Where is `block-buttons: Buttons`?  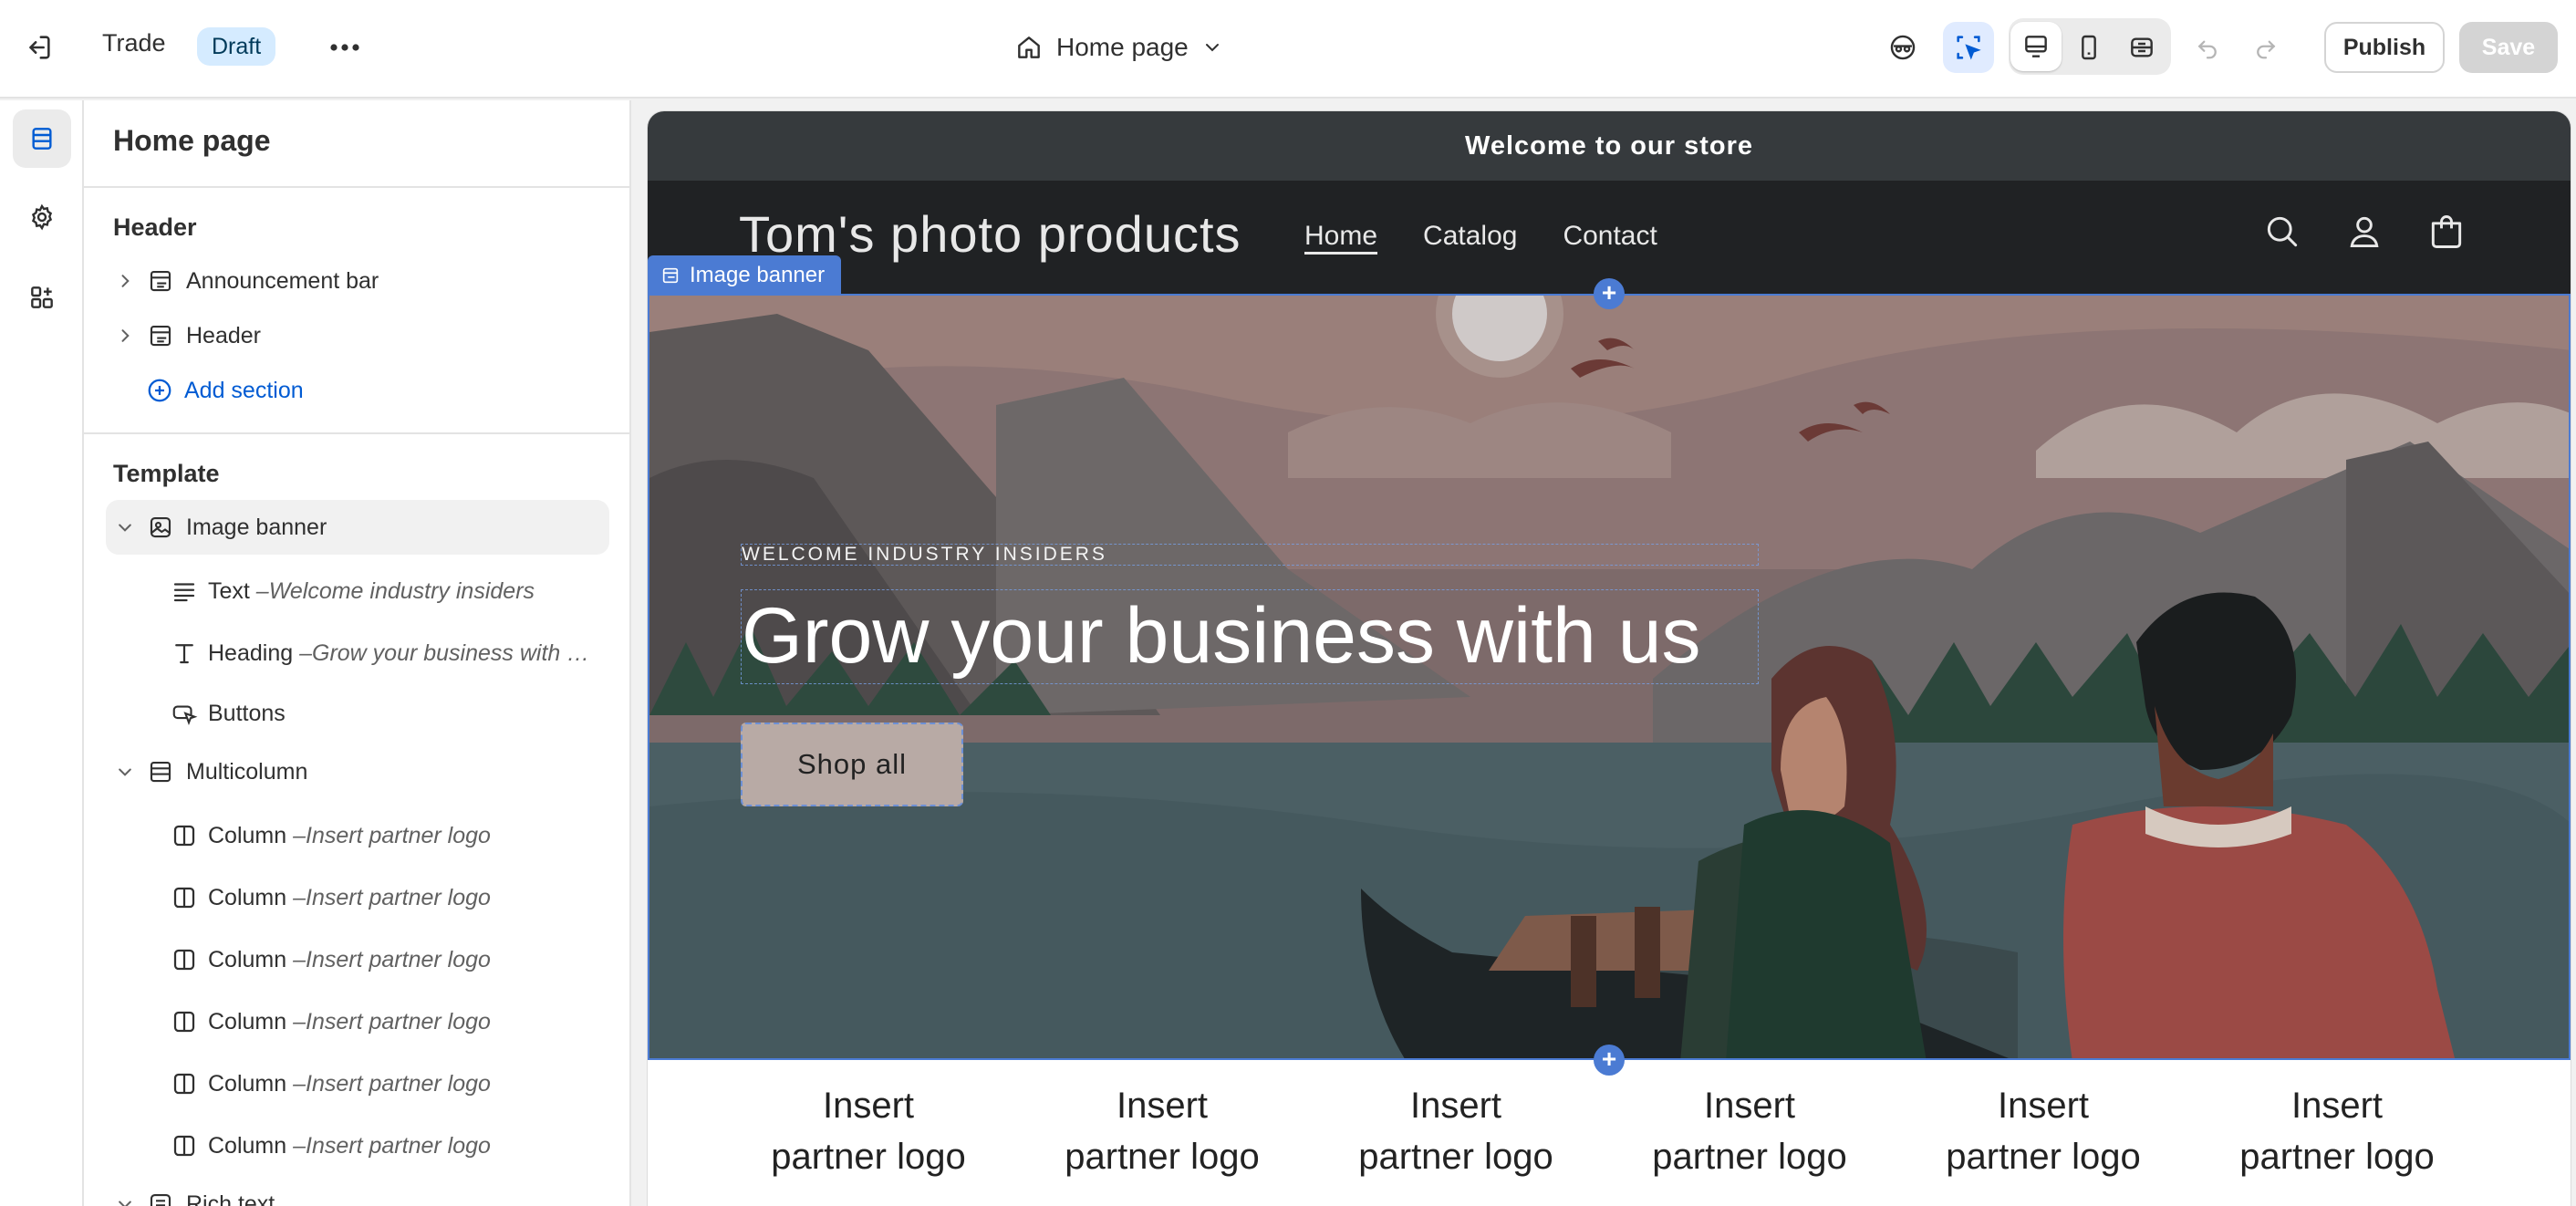
block-buttons: Buttons is located at coordinates (358, 713).